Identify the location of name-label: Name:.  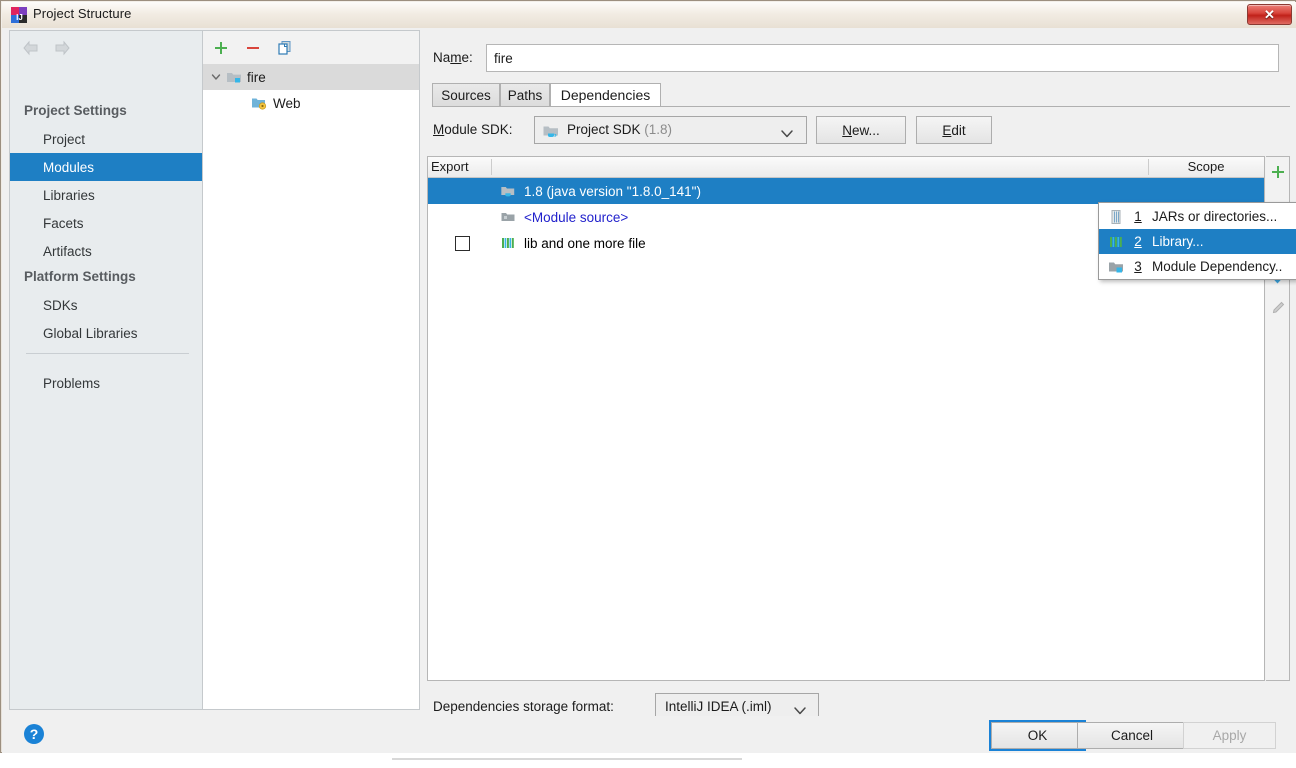
(453, 57).